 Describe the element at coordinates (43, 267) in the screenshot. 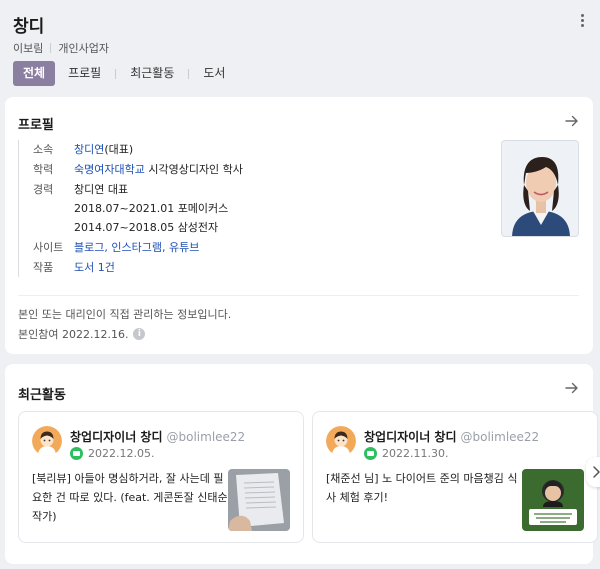

I see `row-label: 작품` at that location.